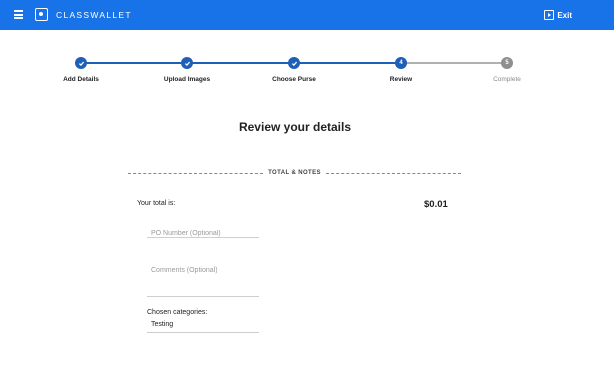 The width and height of the screenshot is (614, 384). I want to click on brand-logo: CLASSWALLET, so click(83, 14).